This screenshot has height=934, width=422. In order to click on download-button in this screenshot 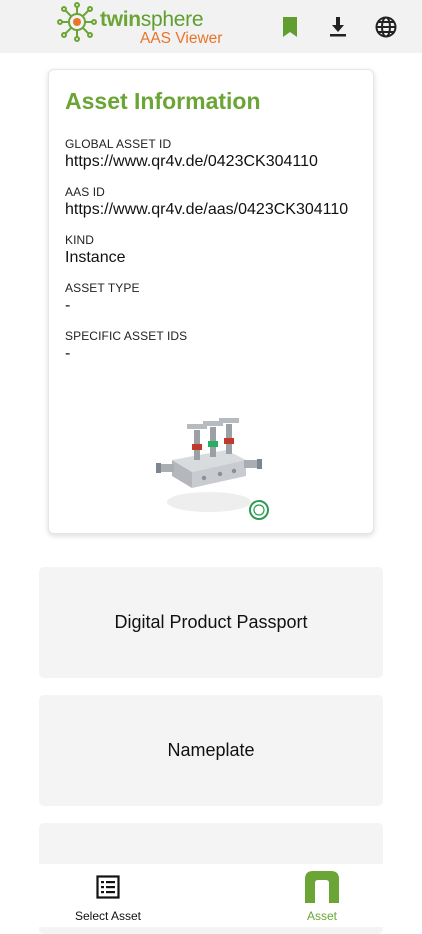, I will do `click(338, 27)`.